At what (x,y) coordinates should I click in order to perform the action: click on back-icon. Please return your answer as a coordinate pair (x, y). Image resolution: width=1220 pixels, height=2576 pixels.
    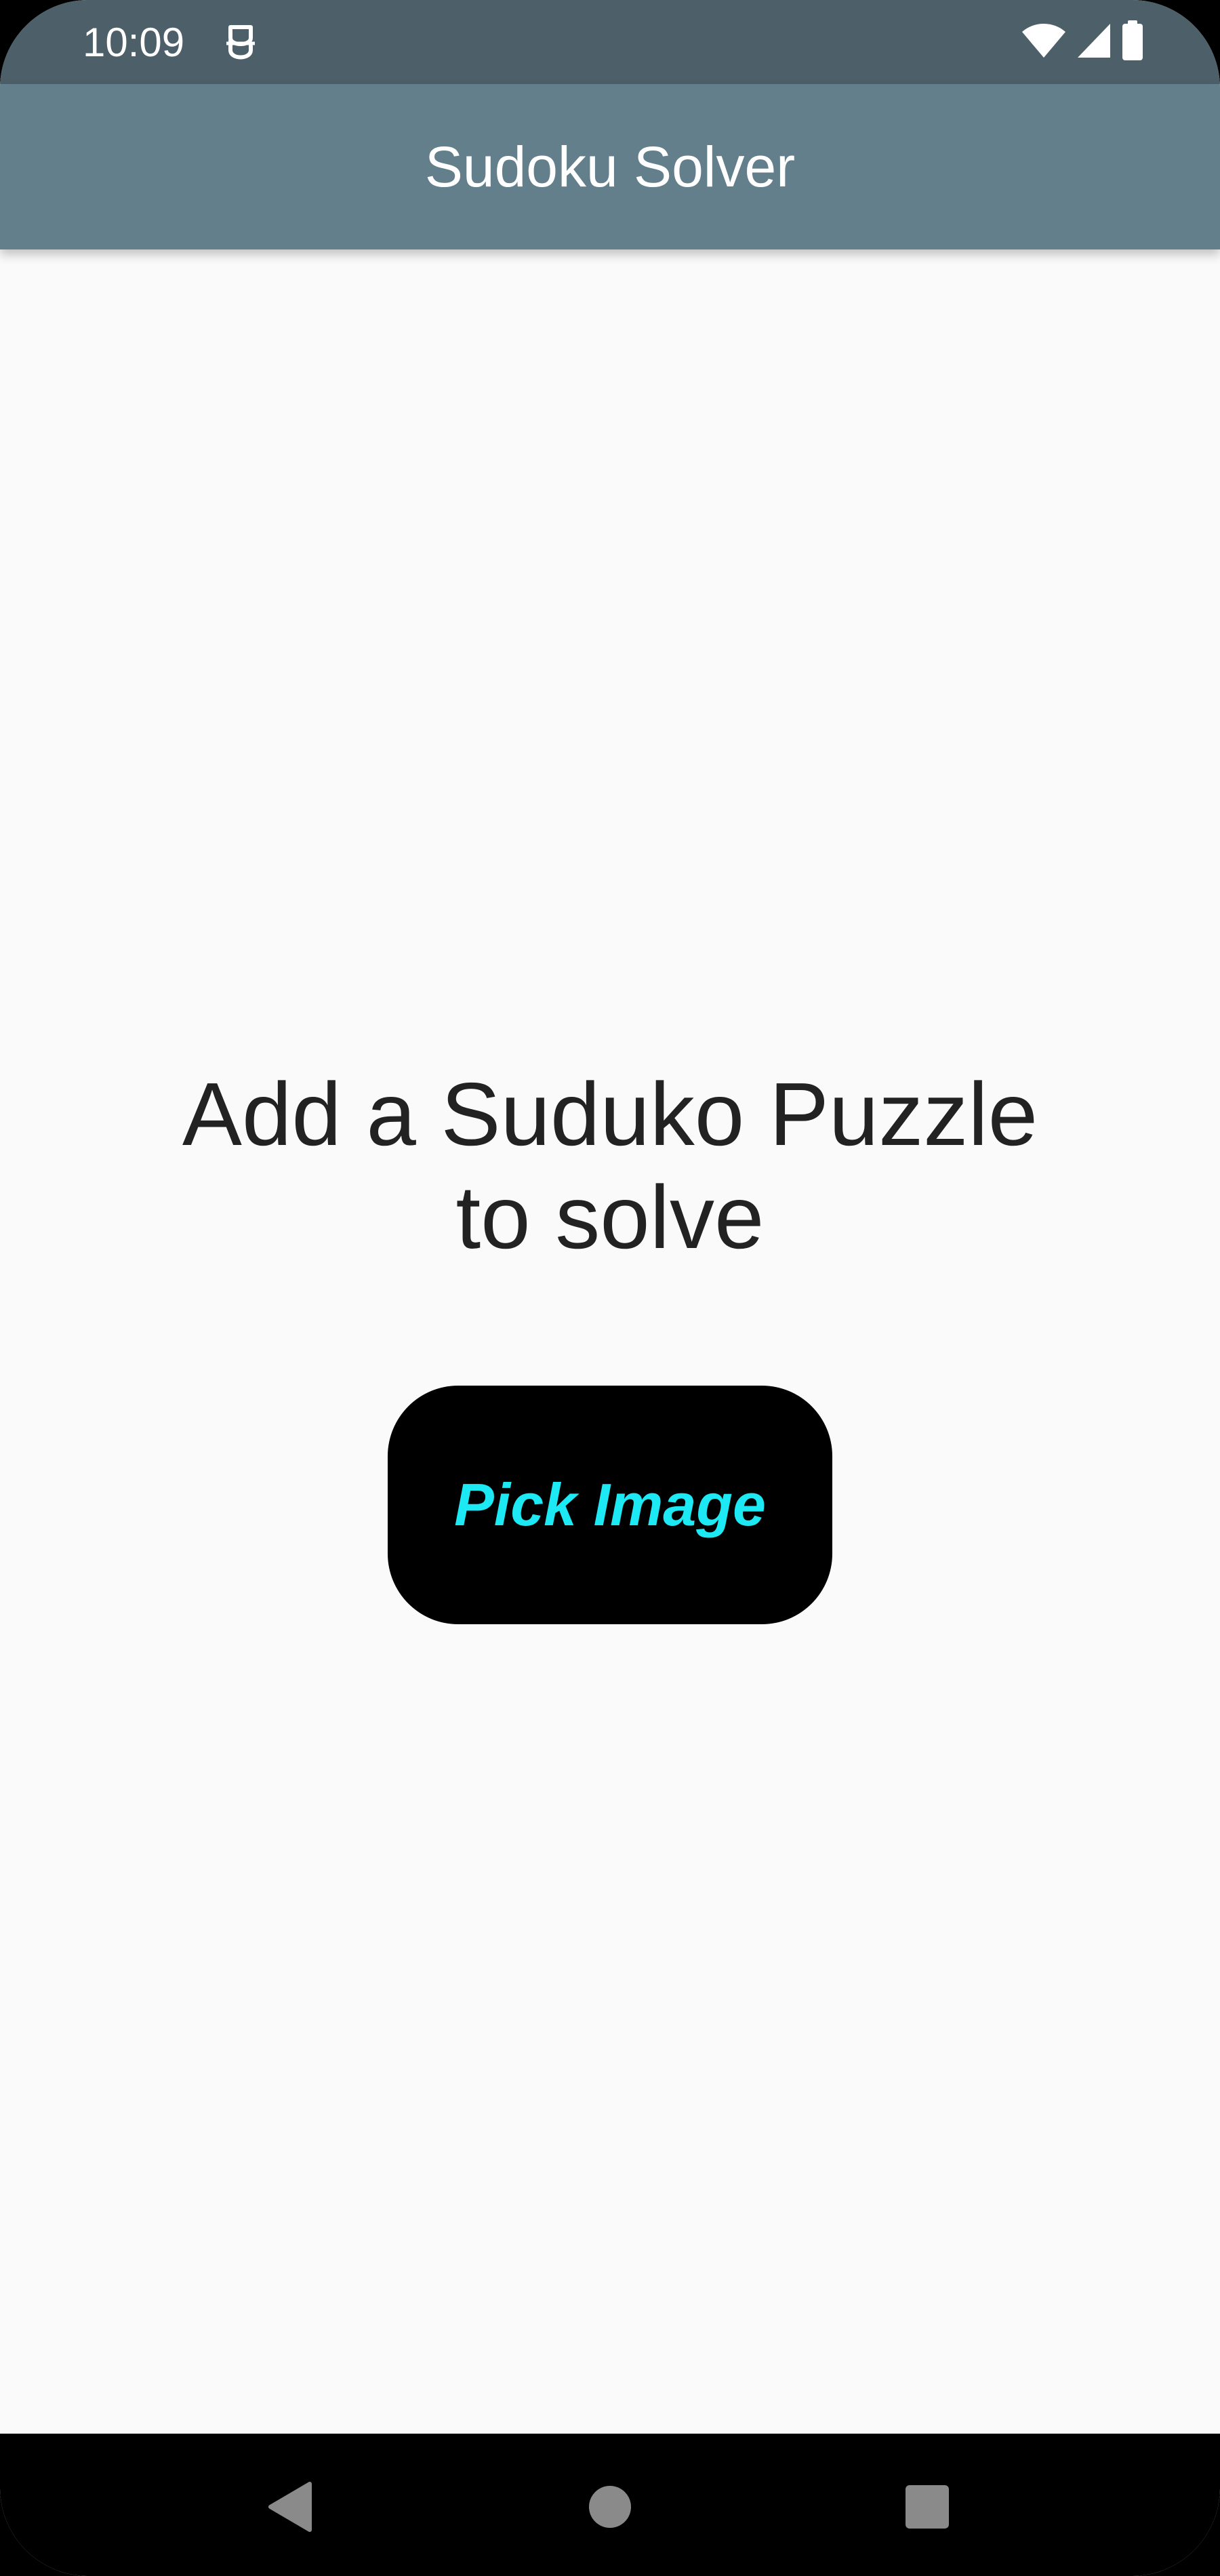
    Looking at the image, I should click on (290, 2508).